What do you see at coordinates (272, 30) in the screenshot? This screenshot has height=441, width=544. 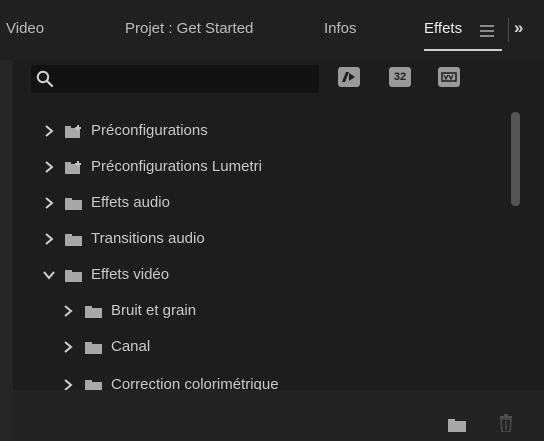 I see `panel-tab-bar` at bounding box center [272, 30].